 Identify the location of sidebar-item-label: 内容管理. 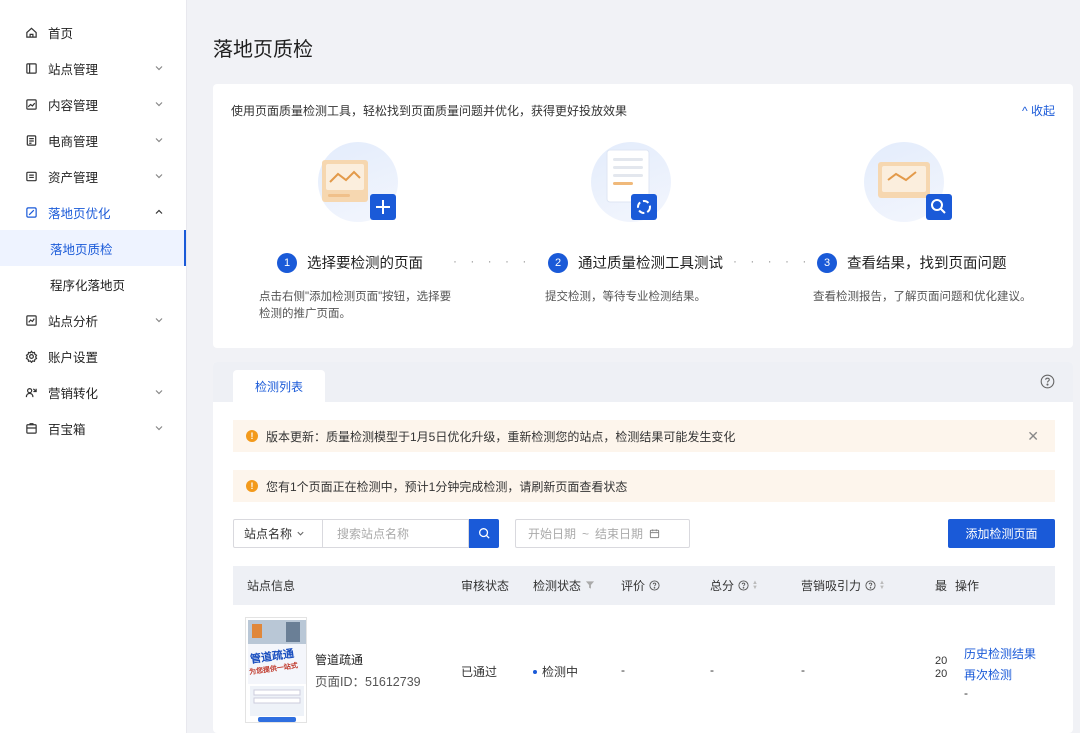
(73, 105).